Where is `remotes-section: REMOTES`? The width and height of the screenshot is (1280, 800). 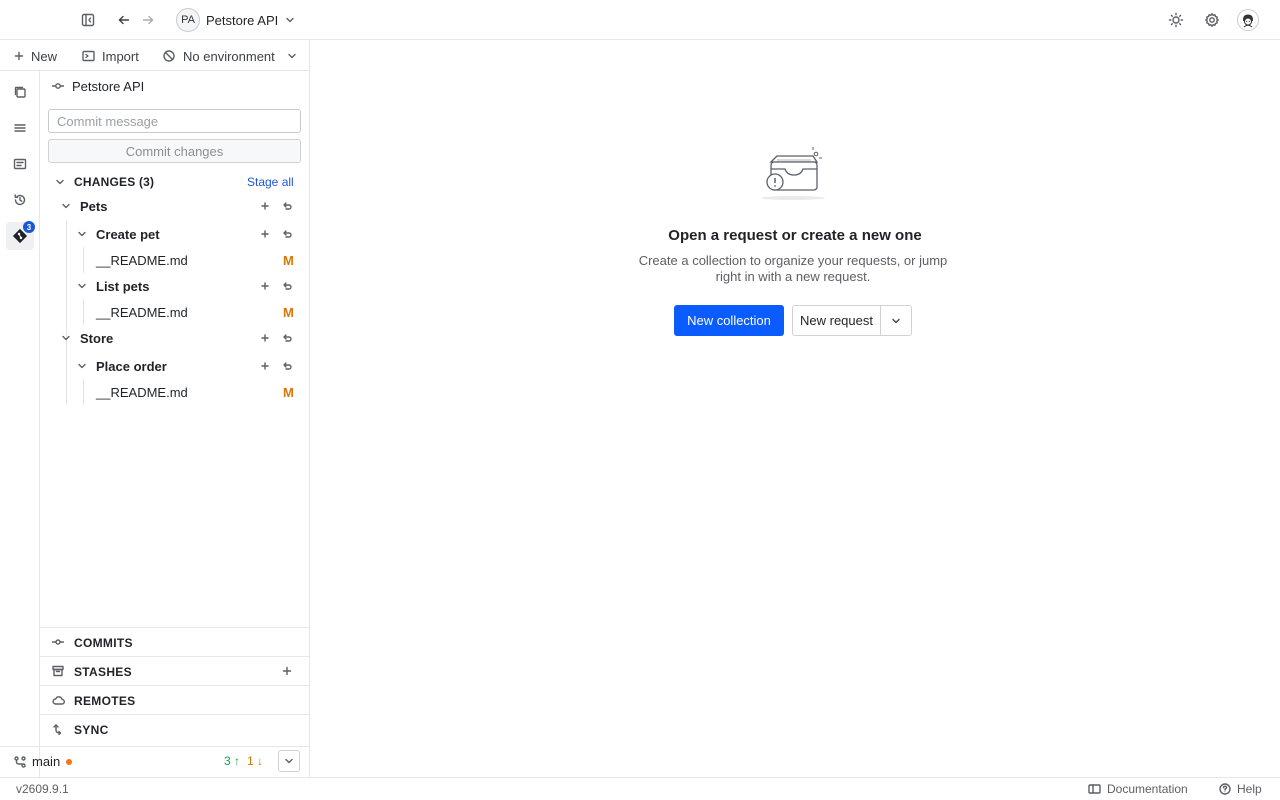 remotes-section: REMOTES is located at coordinates (175, 699).